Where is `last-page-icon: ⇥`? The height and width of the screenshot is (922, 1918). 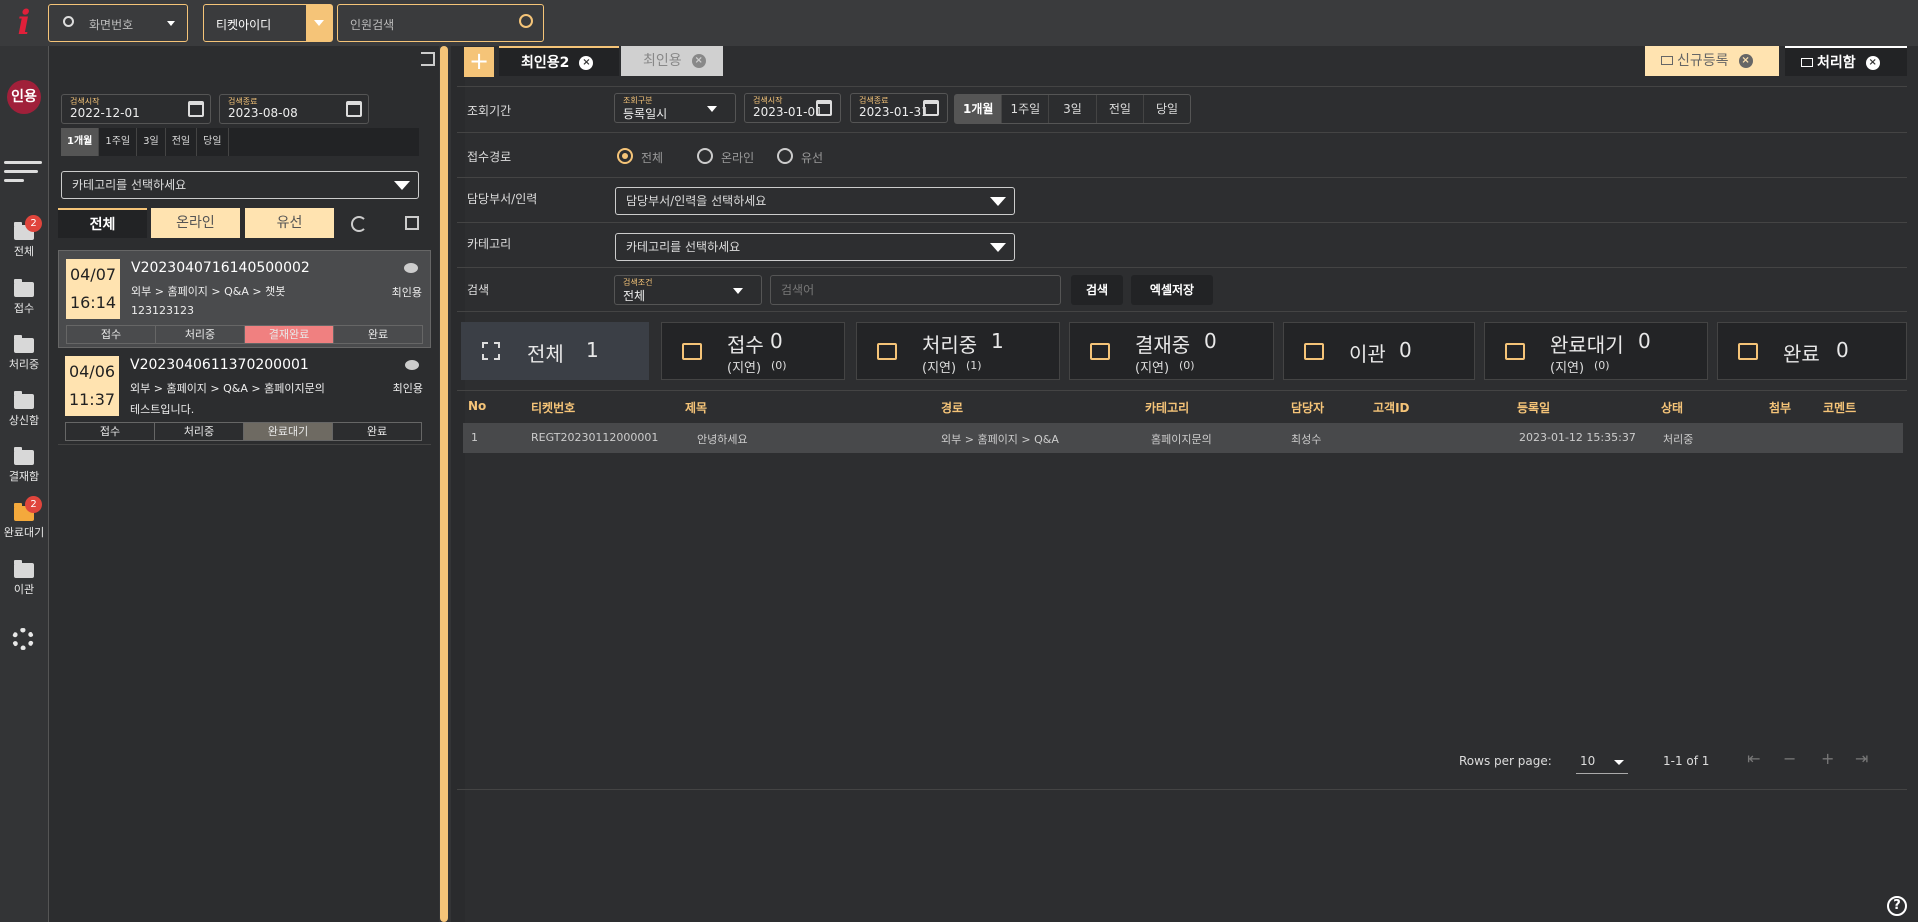 last-page-icon: ⇥ is located at coordinates (1861, 758).